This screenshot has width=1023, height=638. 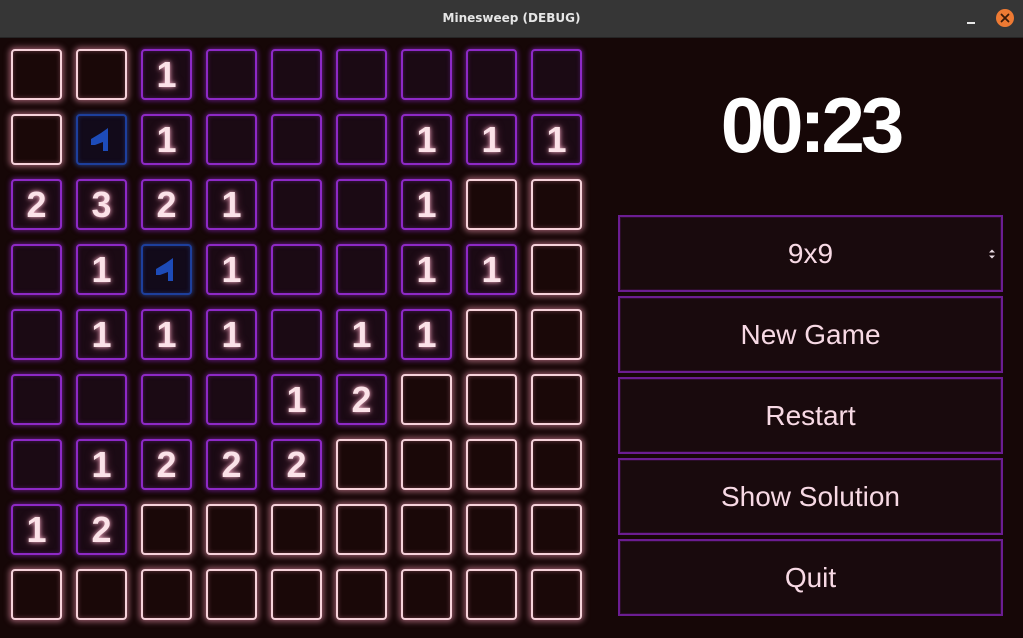 What do you see at coordinates (810, 415) in the screenshot?
I see `restart-button: Restart` at bounding box center [810, 415].